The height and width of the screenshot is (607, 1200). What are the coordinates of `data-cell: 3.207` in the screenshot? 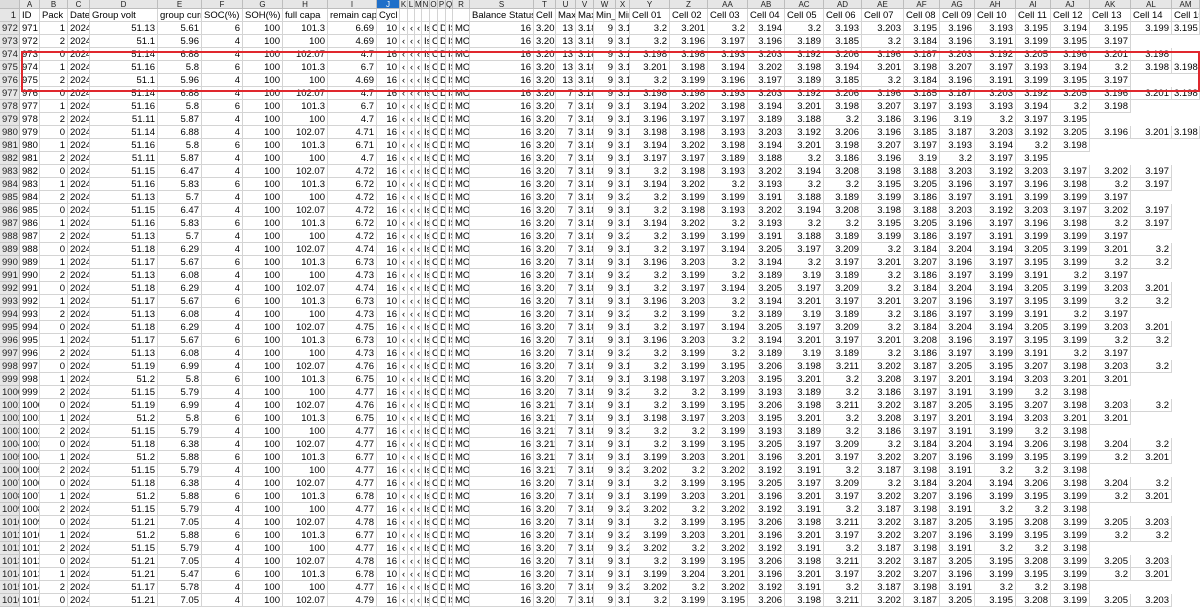 It's located at (922, 457).